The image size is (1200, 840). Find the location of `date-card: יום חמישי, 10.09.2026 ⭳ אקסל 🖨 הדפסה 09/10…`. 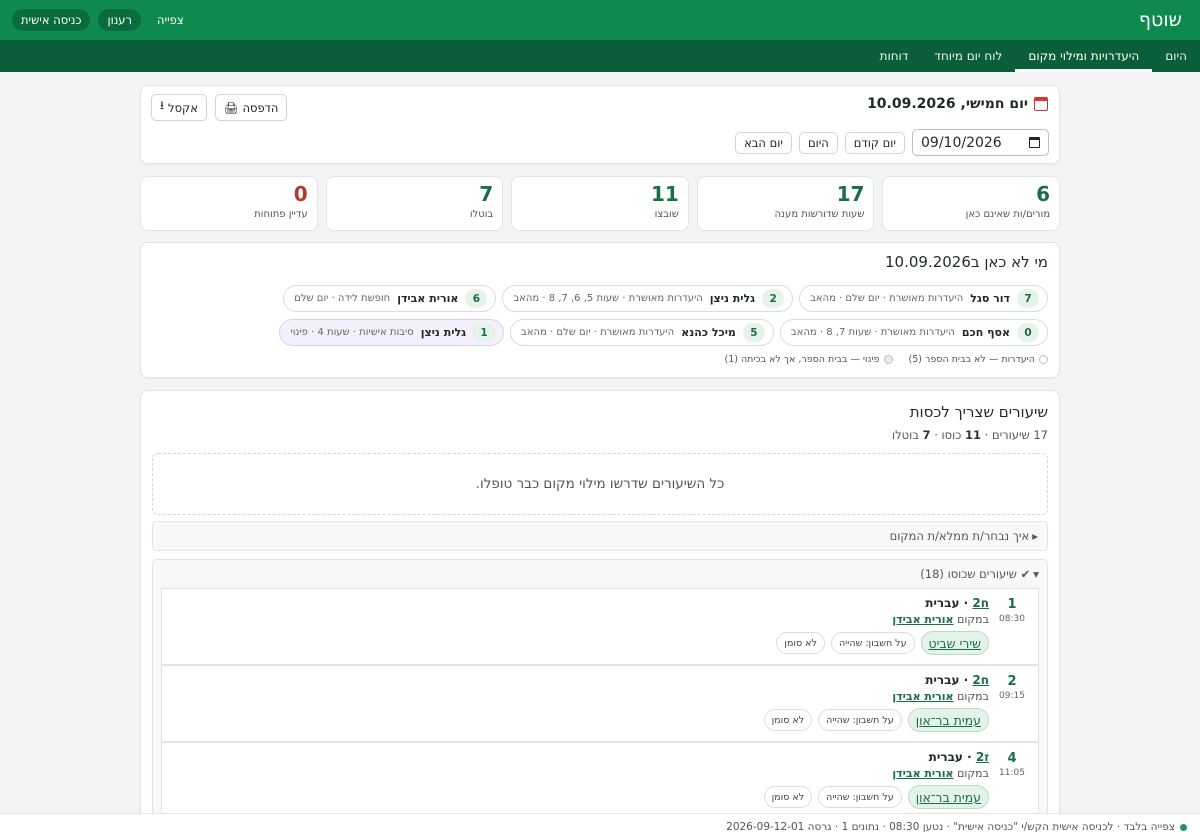

date-card: יום חמישי, 10.09.2026 ⭳ אקסל 🖨 הדפסה 09/10… is located at coordinates (600, 124).